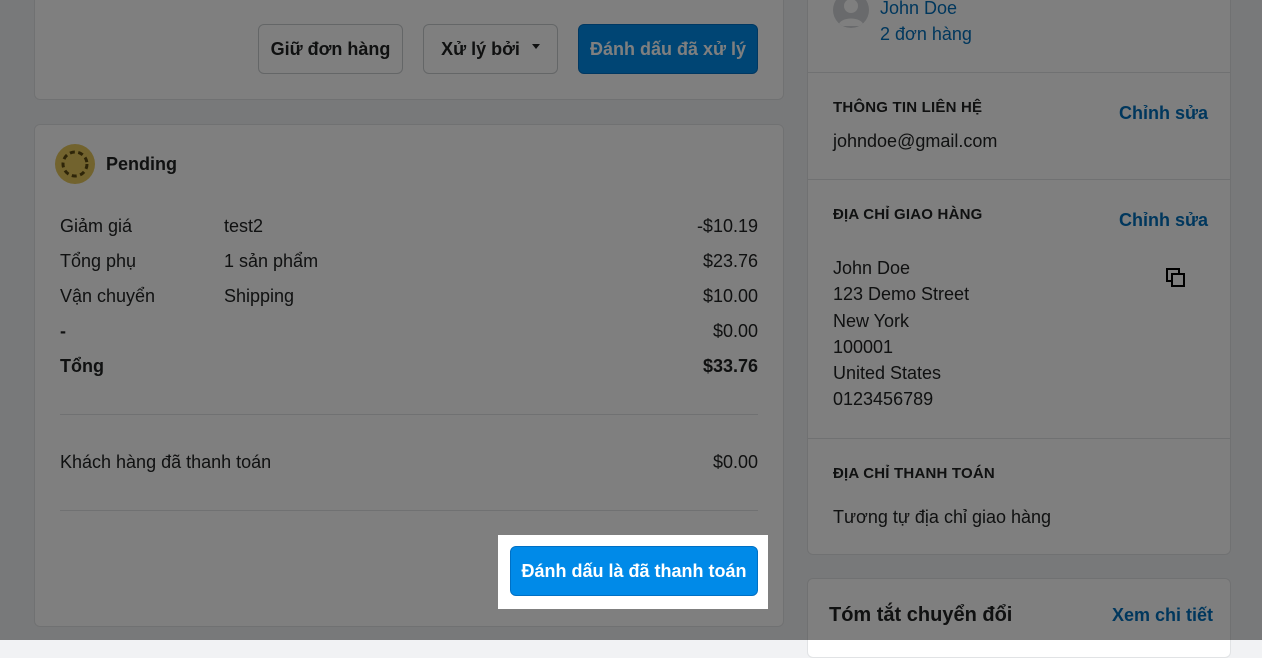 Image resolution: width=1262 pixels, height=658 pixels. What do you see at coordinates (480, 48) in the screenshot?
I see `process-by-label: Xử lý bởi` at bounding box center [480, 48].